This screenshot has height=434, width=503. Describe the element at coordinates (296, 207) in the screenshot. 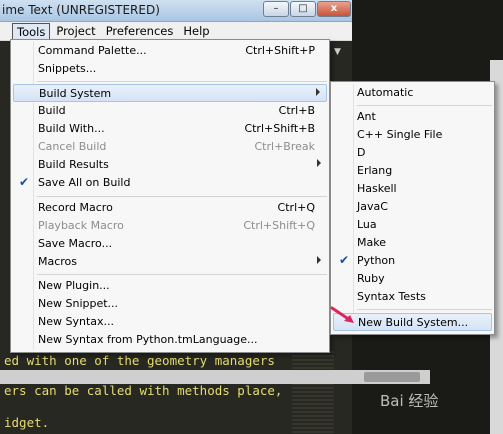

I see `menu-item-shortcut: Ctrl+Q` at that location.